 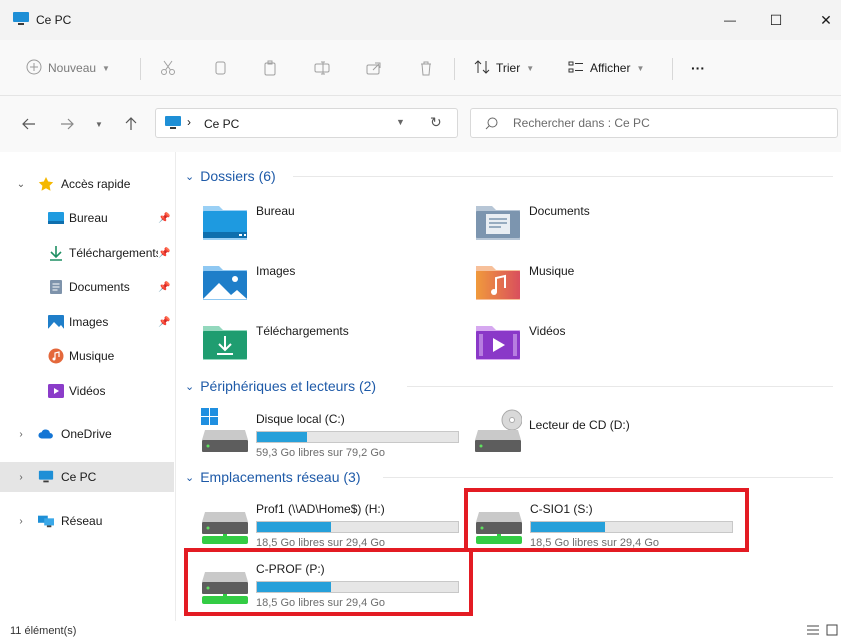 What do you see at coordinates (67, 124) in the screenshot?
I see `forward-button` at bounding box center [67, 124].